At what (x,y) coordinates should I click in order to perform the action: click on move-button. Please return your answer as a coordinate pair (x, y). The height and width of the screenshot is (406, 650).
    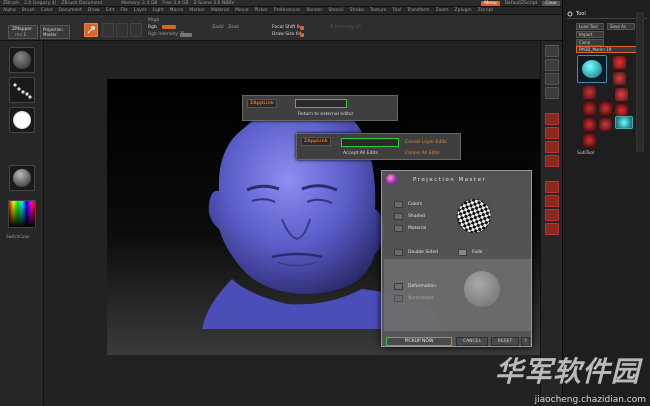
    Looking at the image, I should click on (108, 30).